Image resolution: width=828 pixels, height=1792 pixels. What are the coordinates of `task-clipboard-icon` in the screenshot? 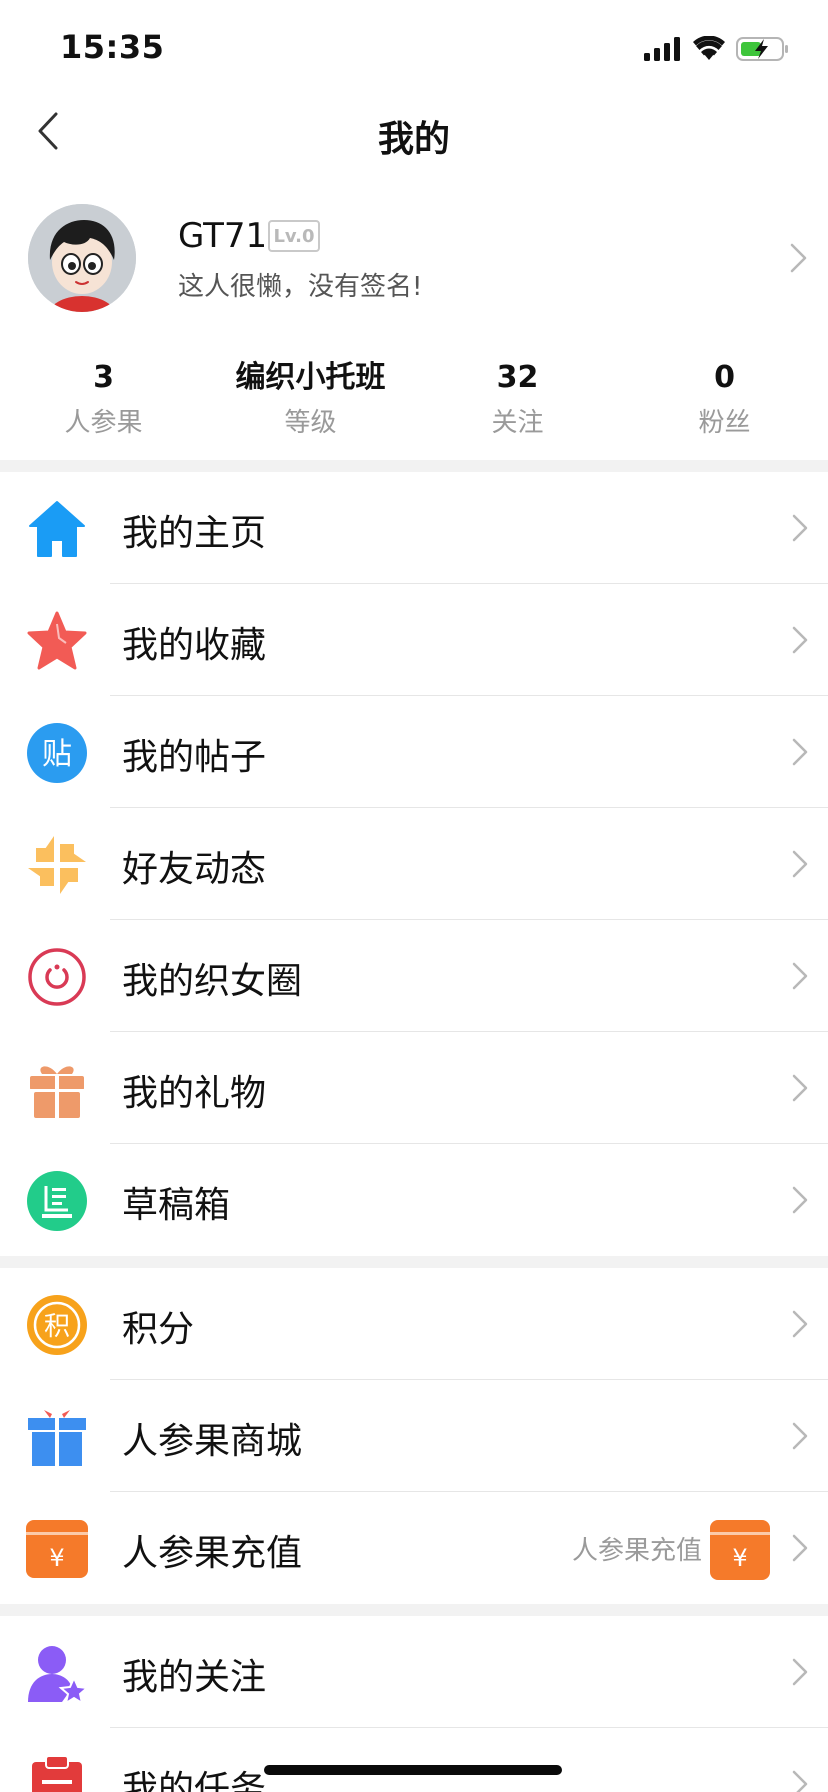 It's located at (57, 1773).